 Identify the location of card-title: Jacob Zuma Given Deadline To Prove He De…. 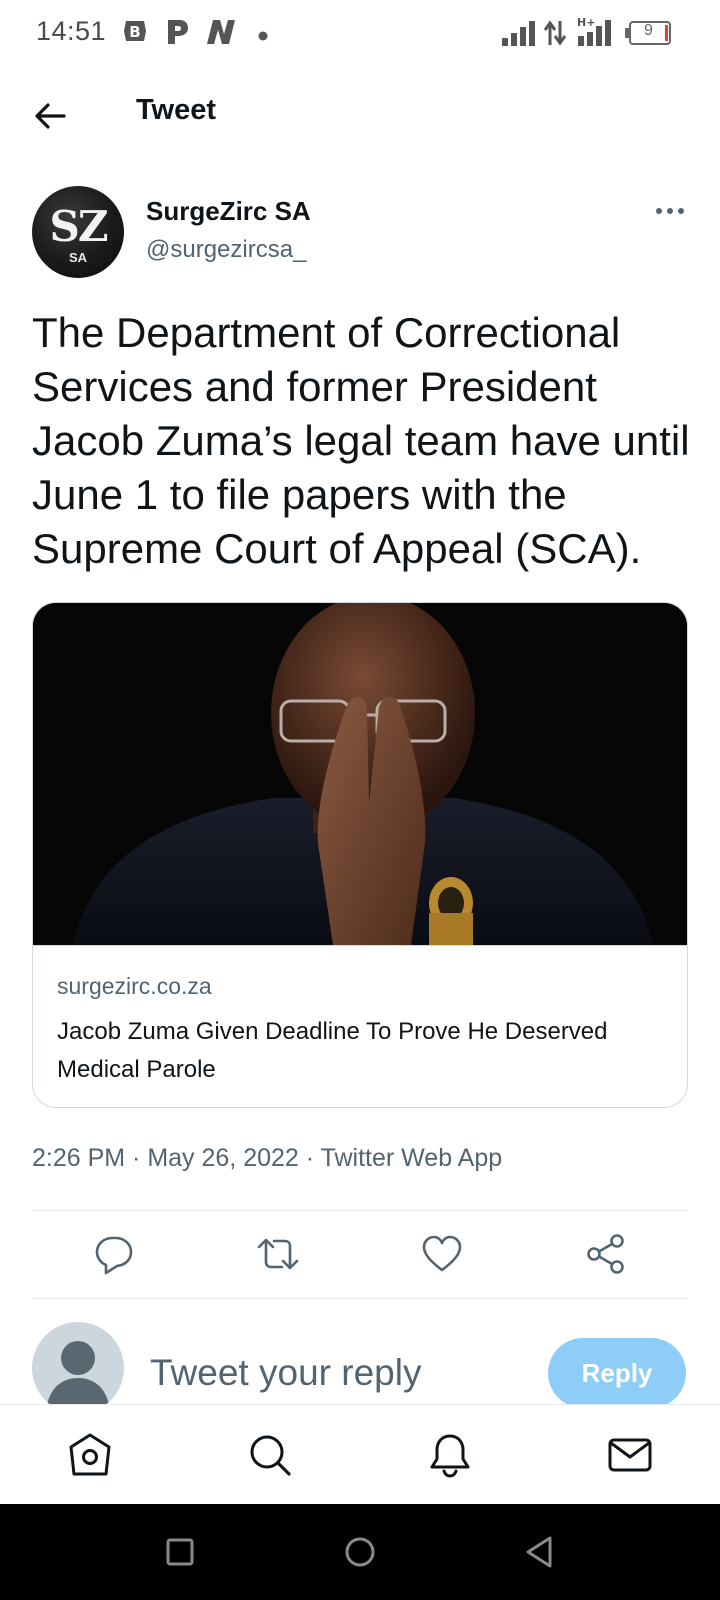
(332, 1050).